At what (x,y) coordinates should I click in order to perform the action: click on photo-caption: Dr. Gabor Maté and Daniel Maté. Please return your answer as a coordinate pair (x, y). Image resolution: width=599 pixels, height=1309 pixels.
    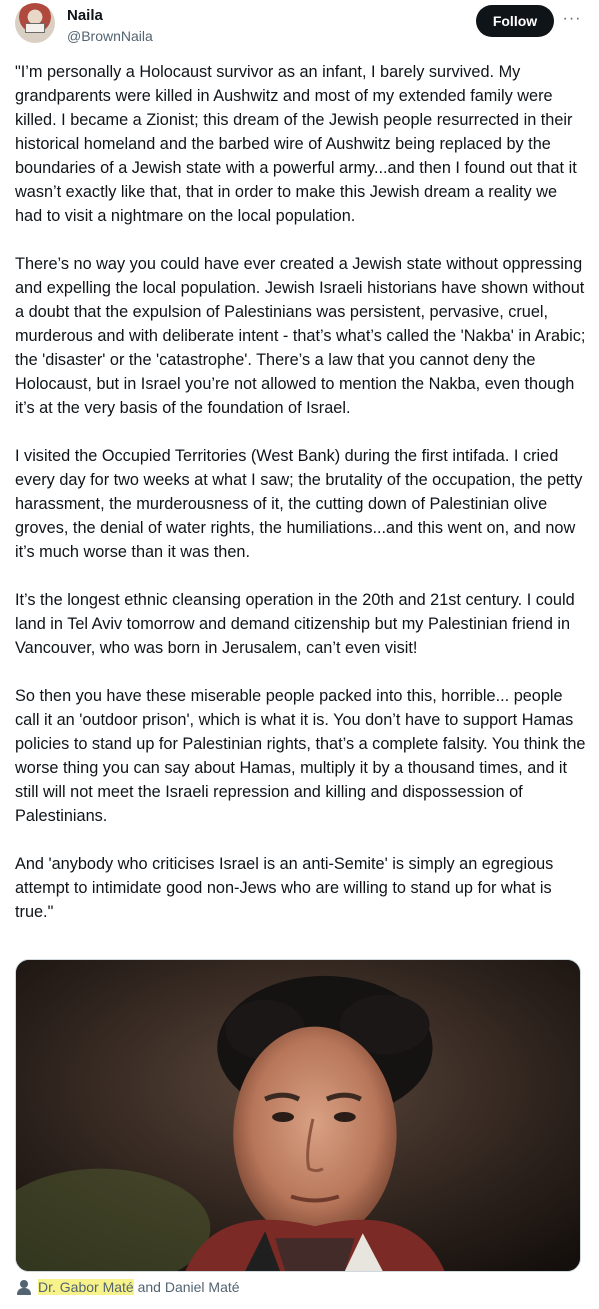
    Looking at the image, I should click on (128, 1287).